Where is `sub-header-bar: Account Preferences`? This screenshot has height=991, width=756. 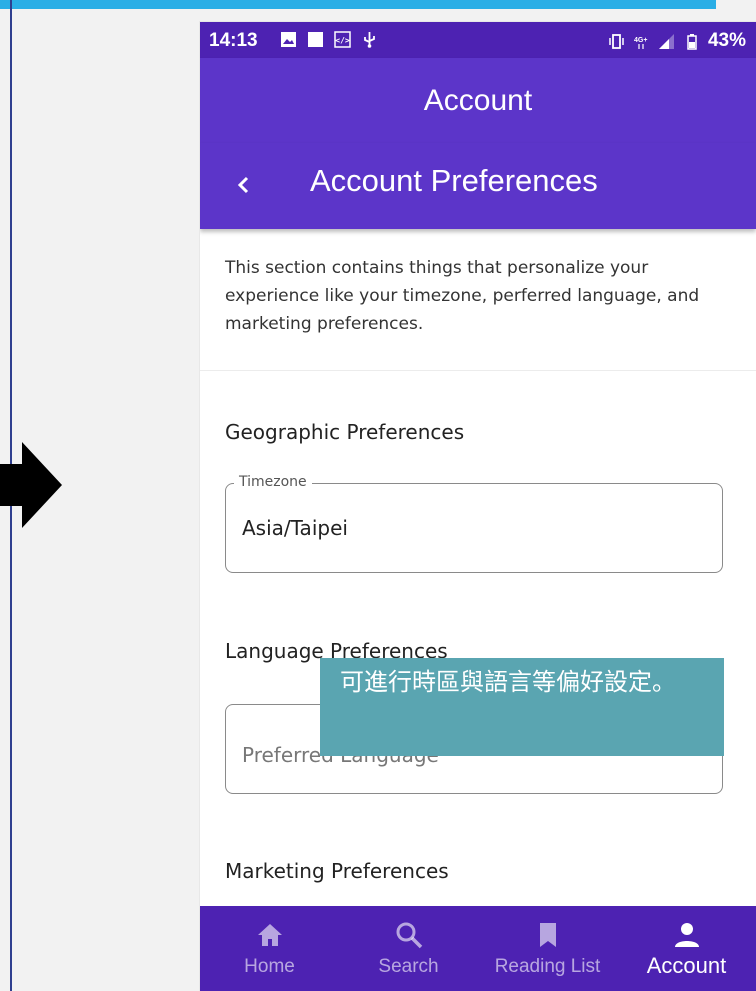
sub-header-bar: Account Preferences is located at coordinates (478, 186).